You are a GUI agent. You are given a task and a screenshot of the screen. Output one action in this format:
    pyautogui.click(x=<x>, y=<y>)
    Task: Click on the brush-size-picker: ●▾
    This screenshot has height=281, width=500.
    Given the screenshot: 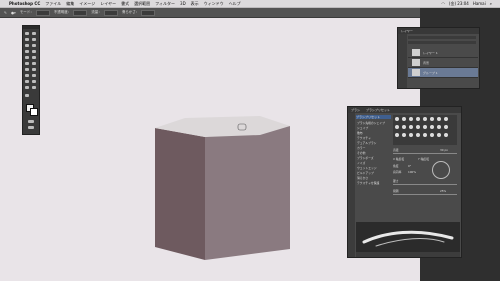 What is the action you would take?
    pyautogui.click(x=13, y=13)
    